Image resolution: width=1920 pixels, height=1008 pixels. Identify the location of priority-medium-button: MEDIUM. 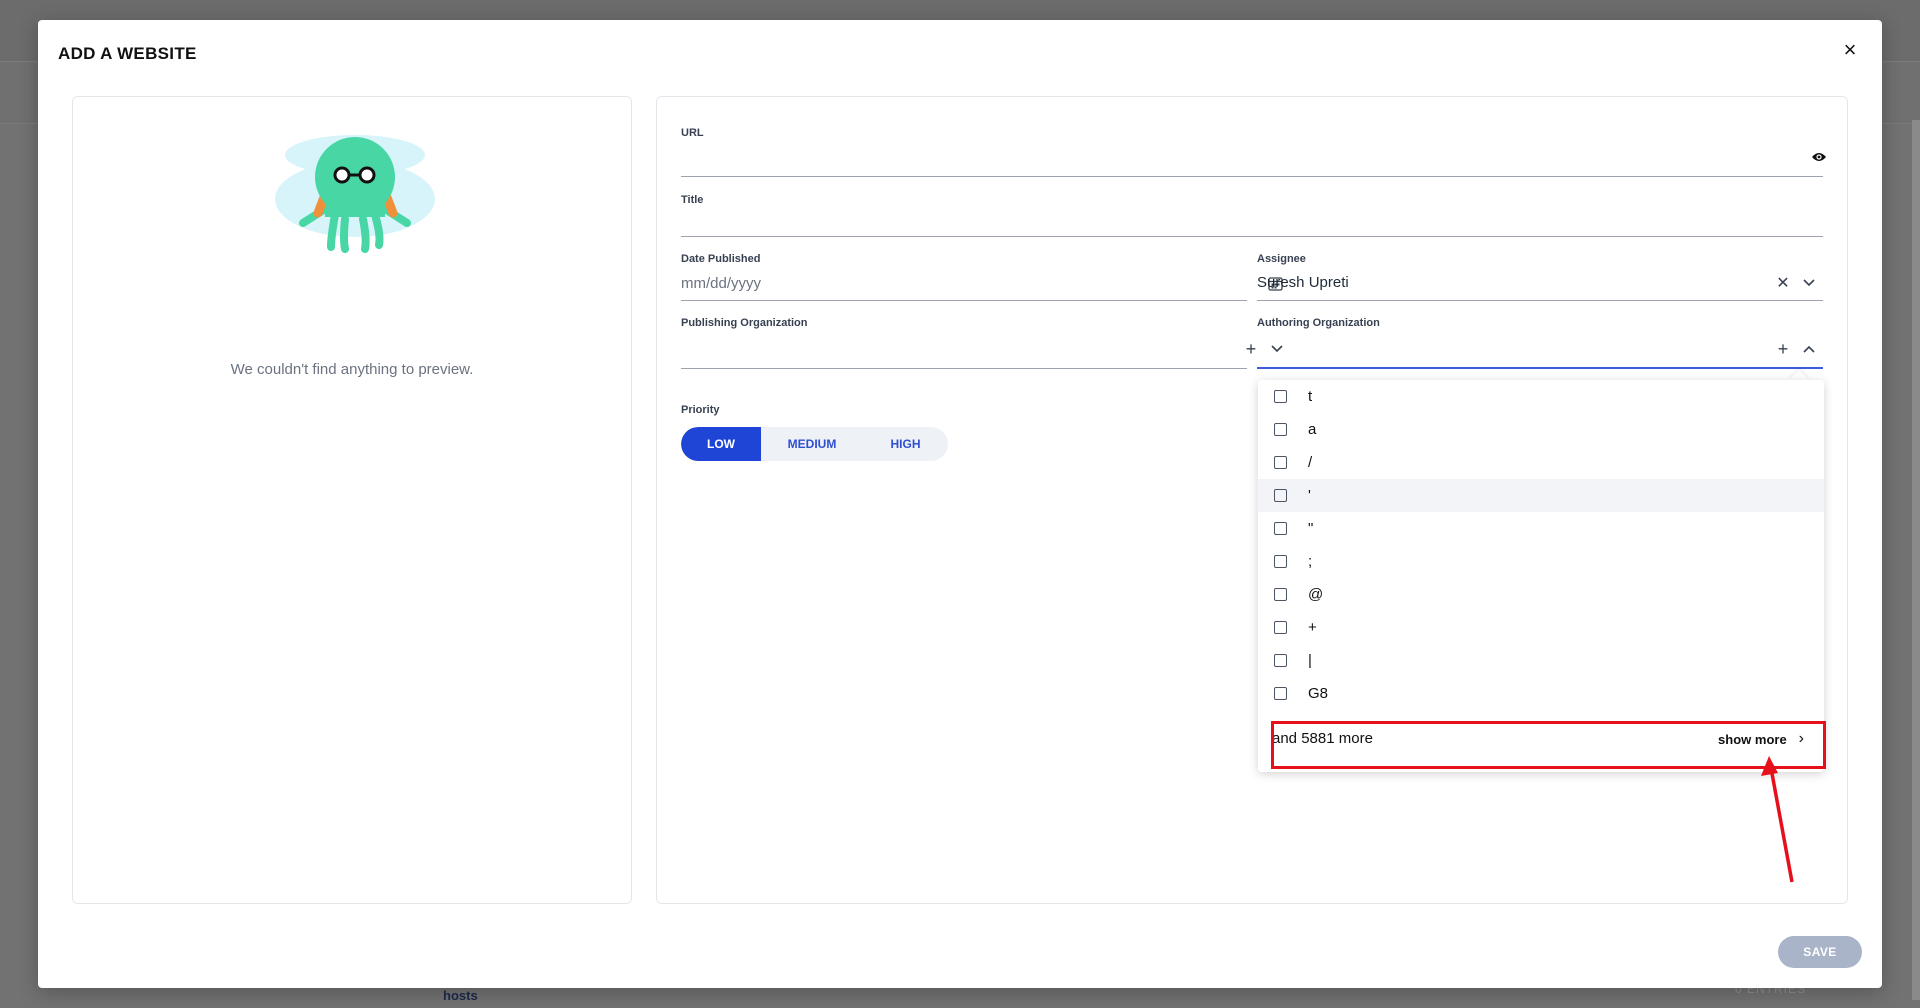
(812, 444).